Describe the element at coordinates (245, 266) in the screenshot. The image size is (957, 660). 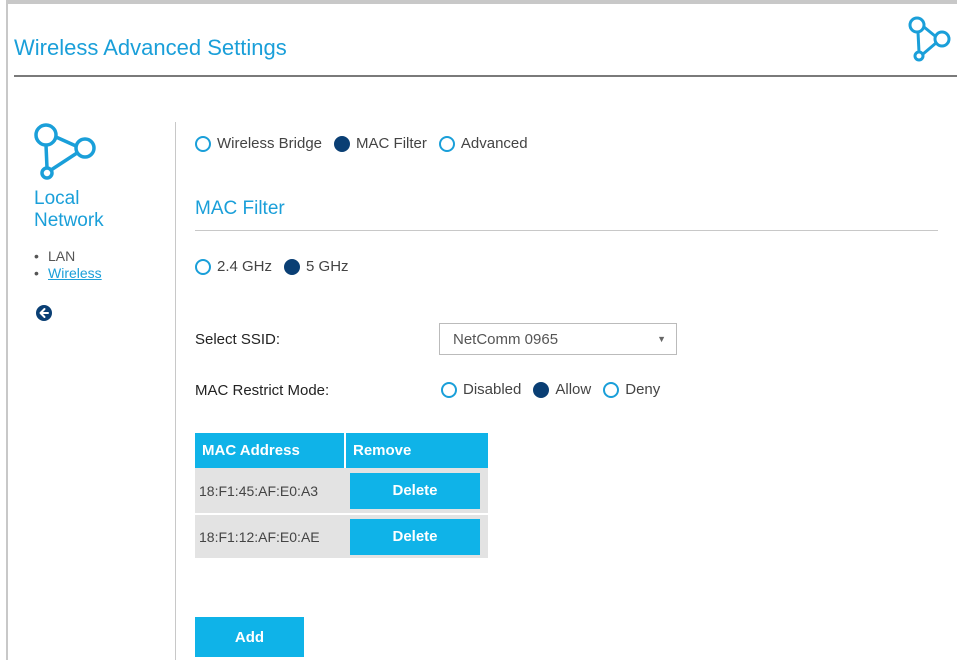
I see `band-2-4ghz-label: 2.4 GHz` at that location.